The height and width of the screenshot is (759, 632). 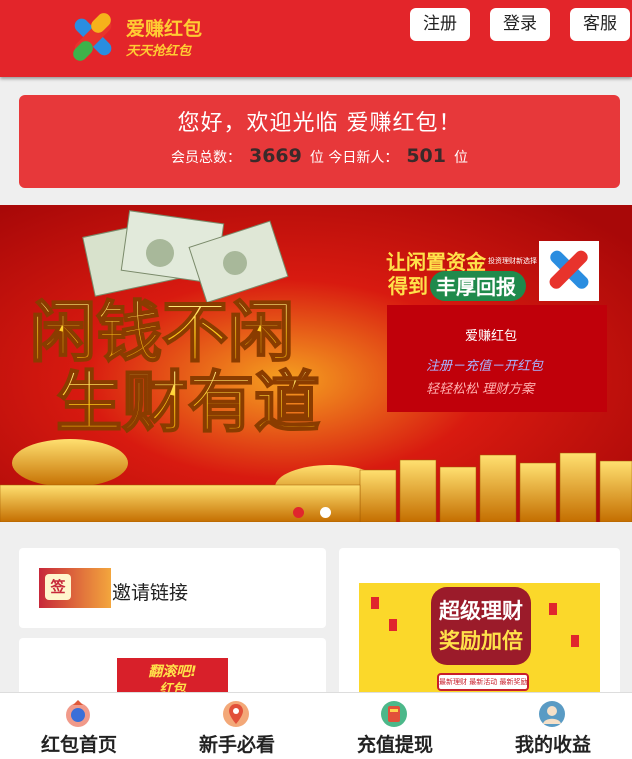 What do you see at coordinates (205, 158) in the screenshot?
I see `members-label: 会员总数：` at bounding box center [205, 158].